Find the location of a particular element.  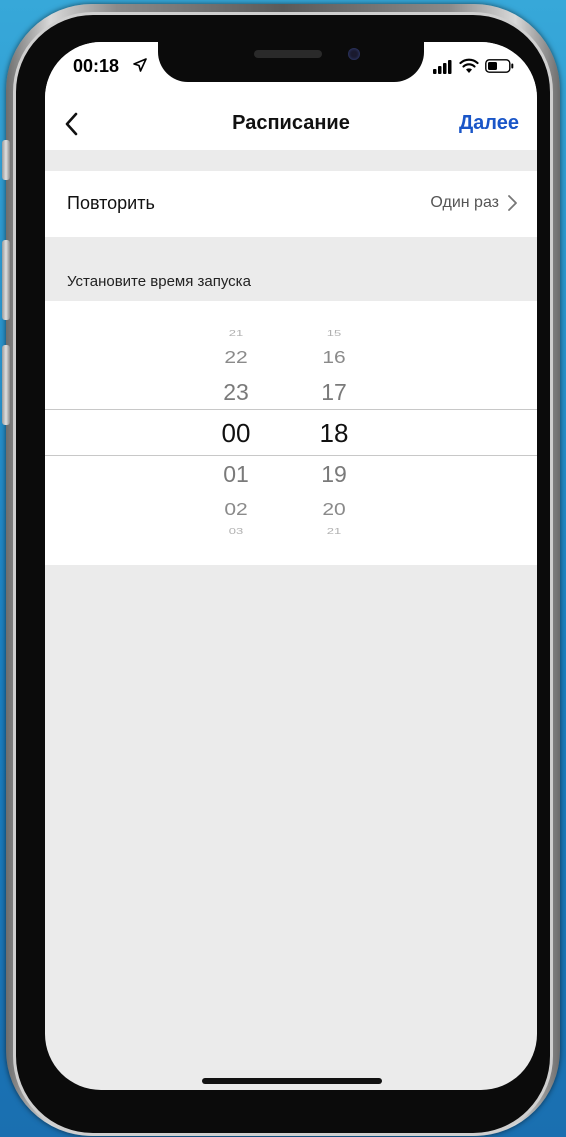

hour-option: 23 is located at coordinates (236, 392).